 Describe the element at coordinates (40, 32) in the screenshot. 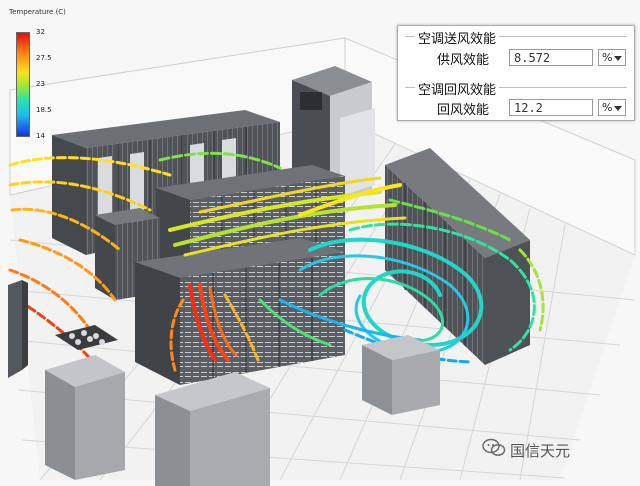

I see `legend-tick: 32` at that location.